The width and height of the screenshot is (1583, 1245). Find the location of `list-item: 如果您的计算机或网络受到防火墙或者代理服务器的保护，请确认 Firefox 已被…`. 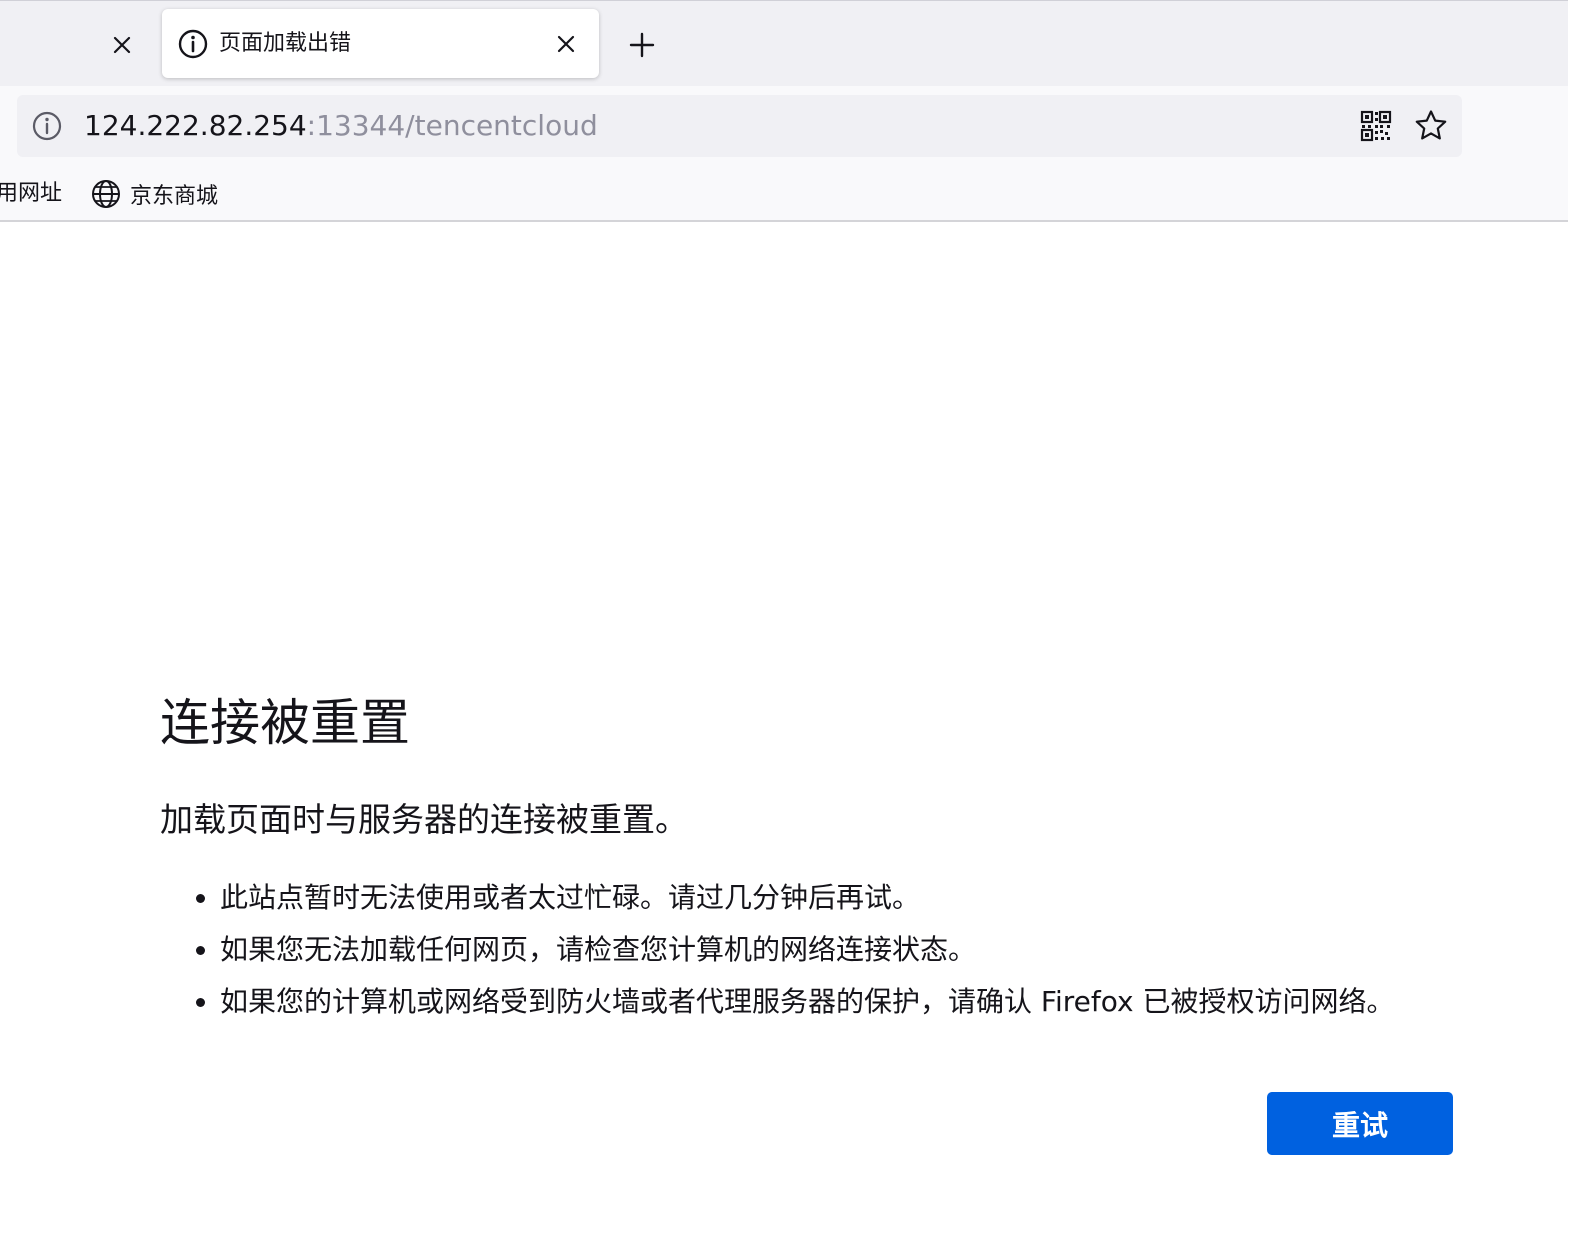

list-item: 如果您的计算机或网络受到防火墙或者代理服务器的保护，请确认 Firefox 已被… is located at coordinates (777, 1002).